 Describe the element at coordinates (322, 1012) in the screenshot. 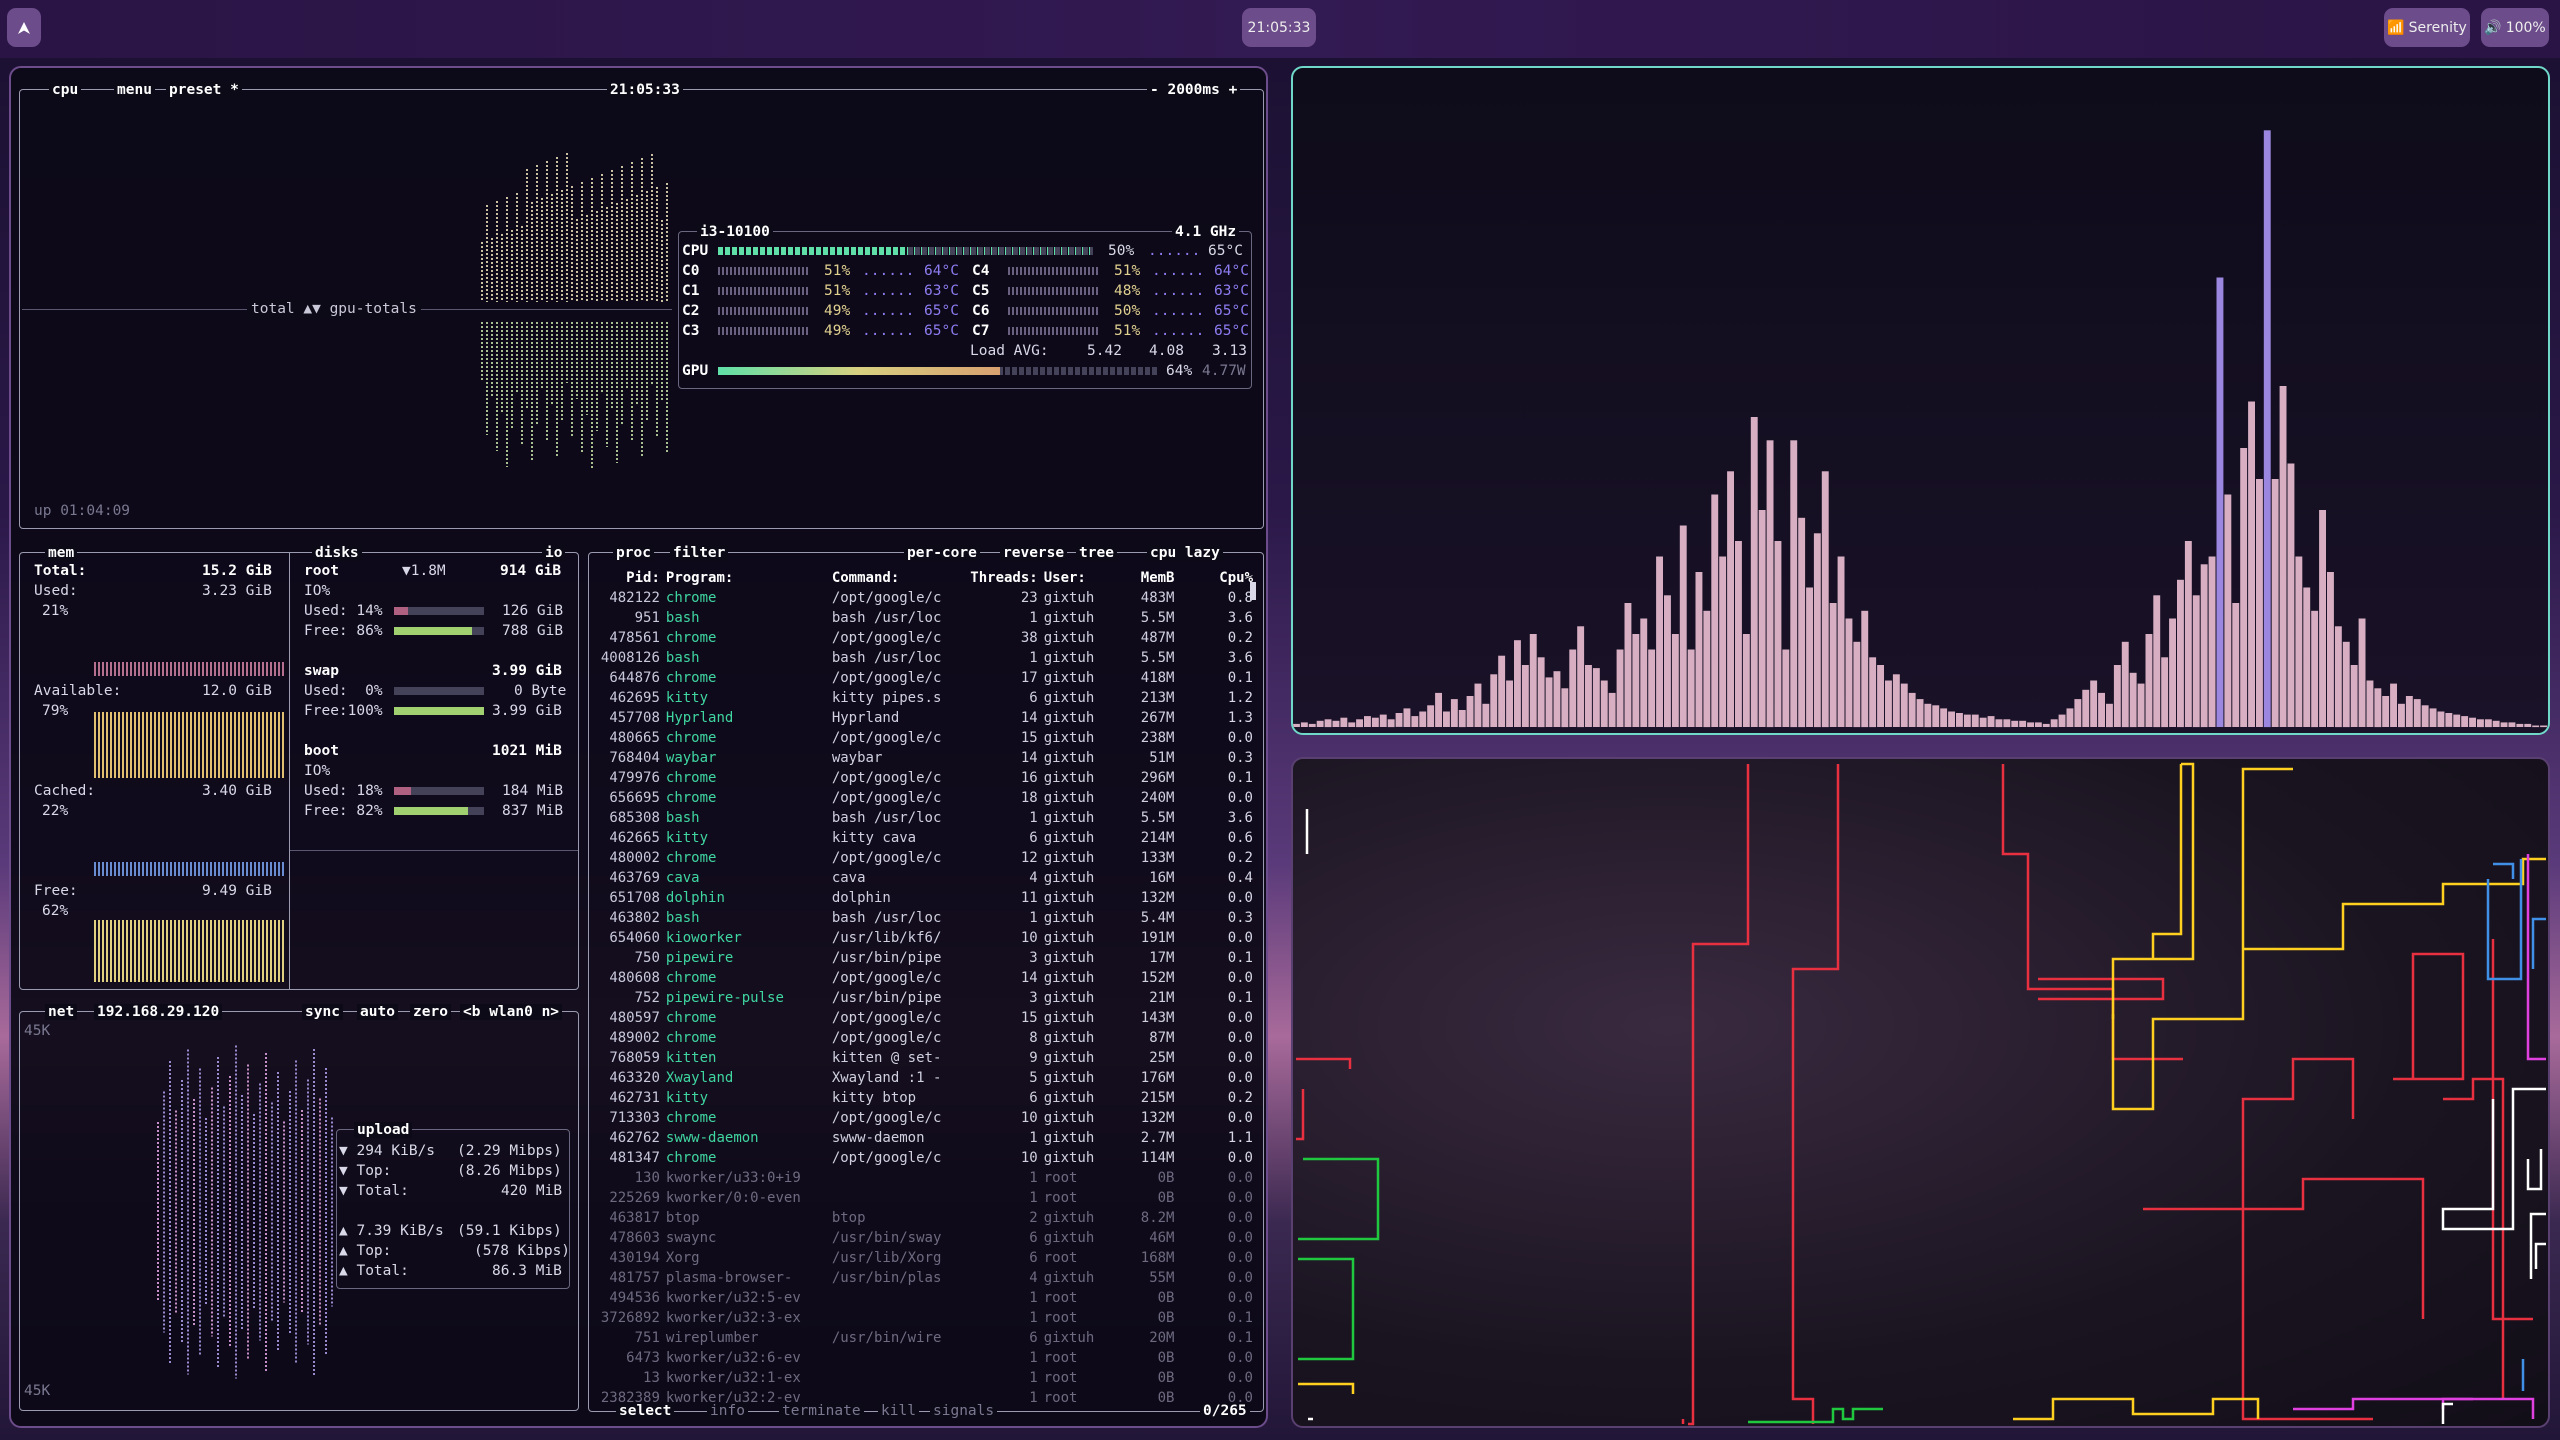

I see `net-sync: sync` at that location.